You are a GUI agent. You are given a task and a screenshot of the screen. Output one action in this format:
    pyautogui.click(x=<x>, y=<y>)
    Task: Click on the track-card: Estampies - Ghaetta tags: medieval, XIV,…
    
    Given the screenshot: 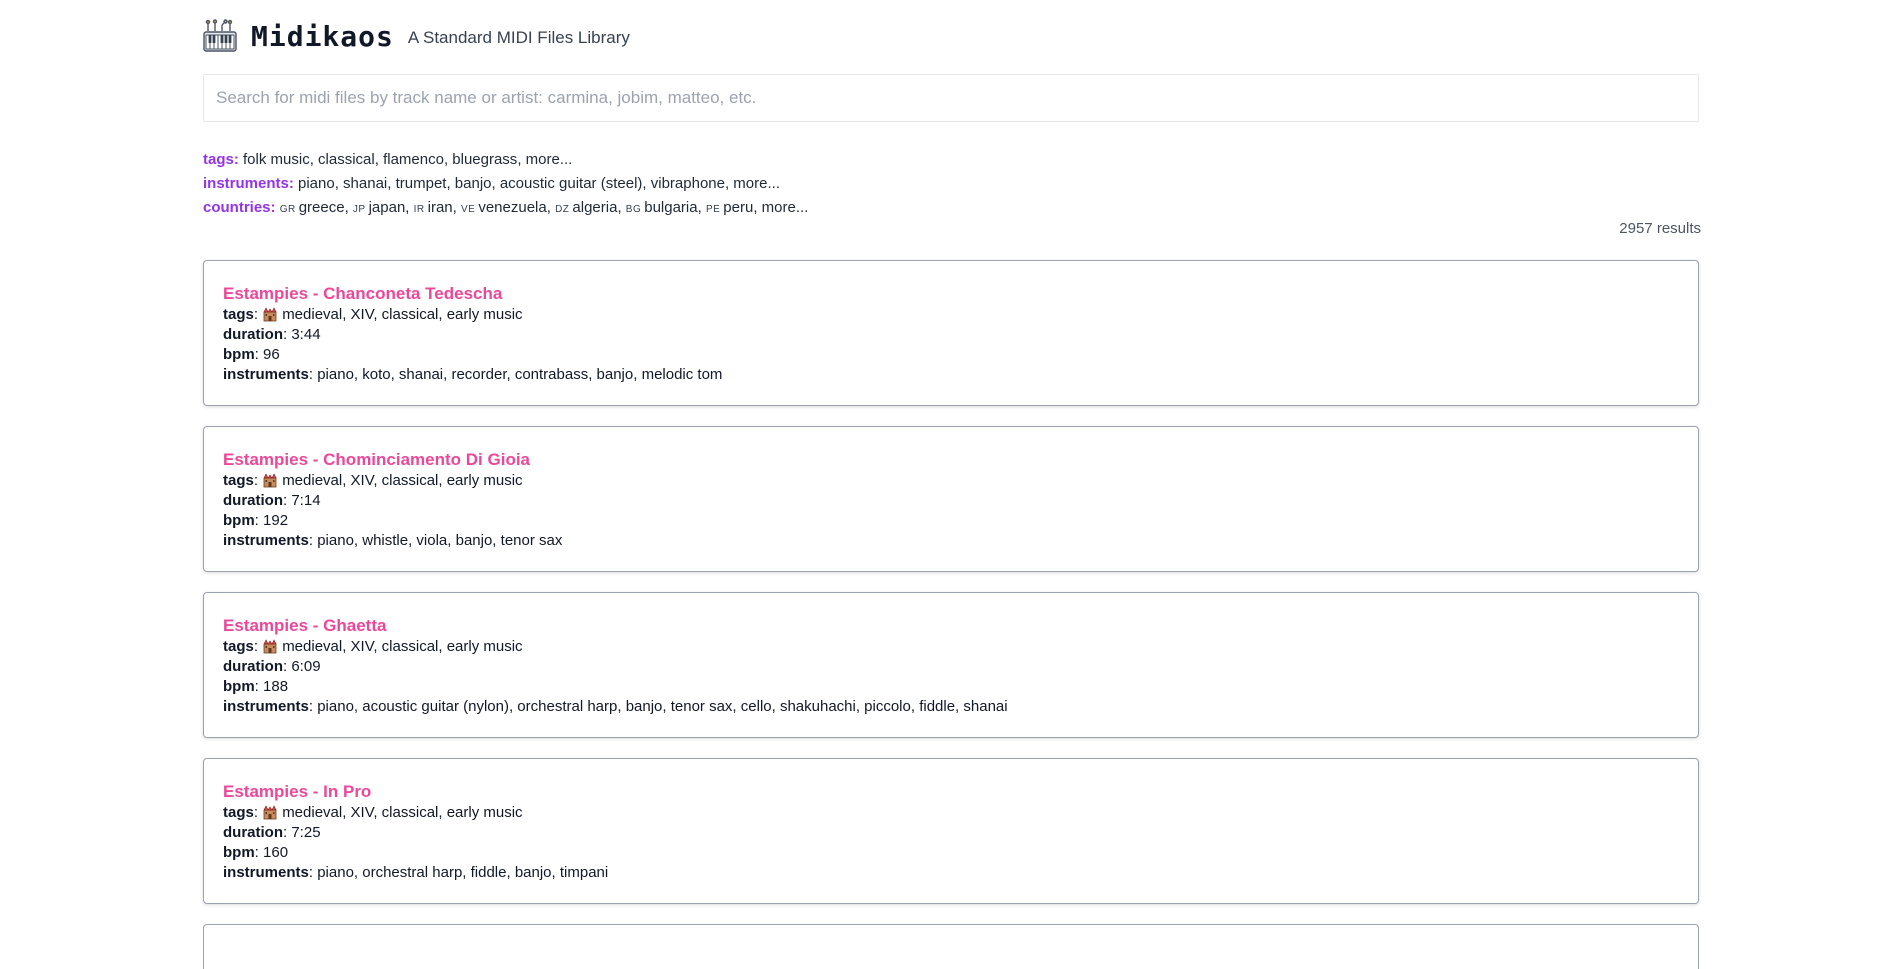 What is the action you would take?
    pyautogui.click(x=951, y=665)
    